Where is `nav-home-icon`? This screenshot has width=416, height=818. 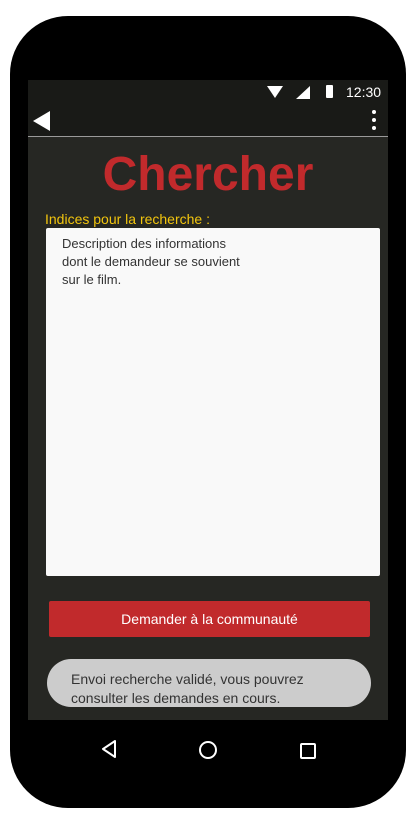
nav-home-icon is located at coordinates (208, 750).